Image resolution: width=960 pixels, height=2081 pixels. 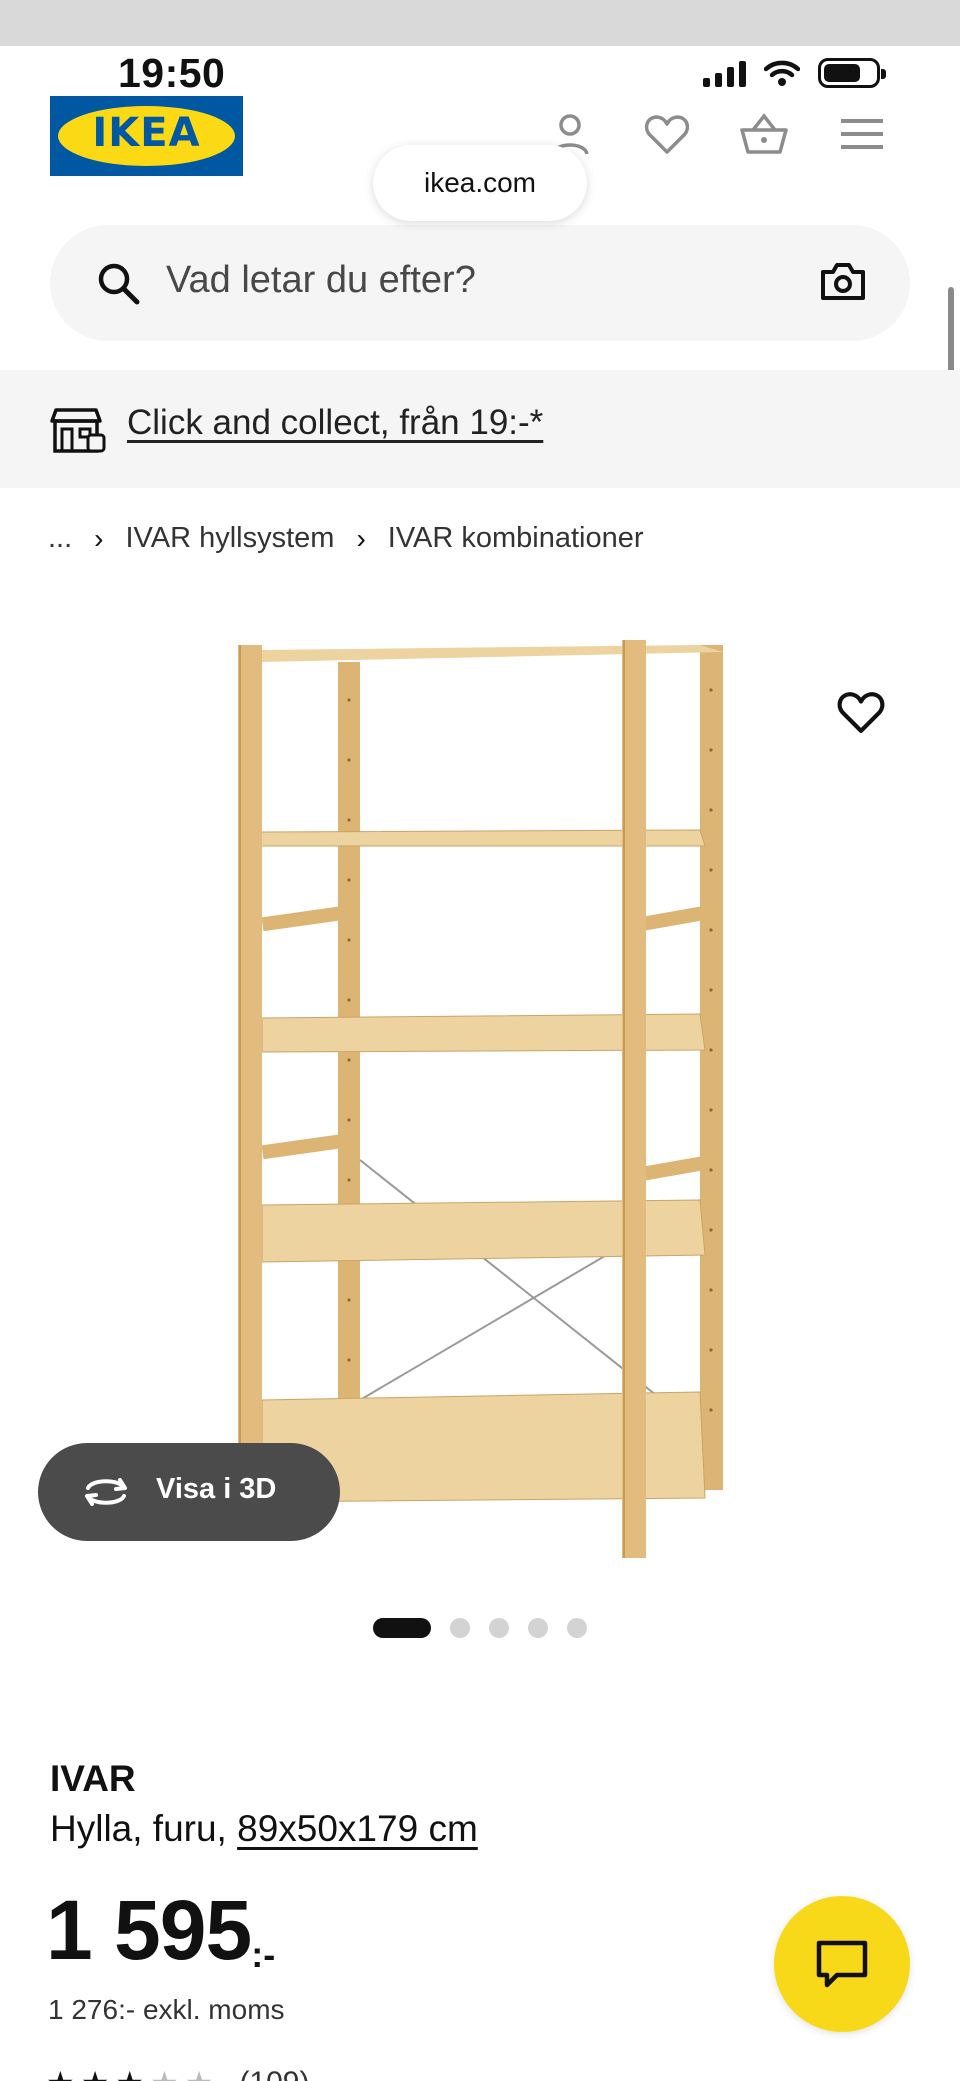 What do you see at coordinates (843, 283) in the screenshot?
I see `camera-icon` at bounding box center [843, 283].